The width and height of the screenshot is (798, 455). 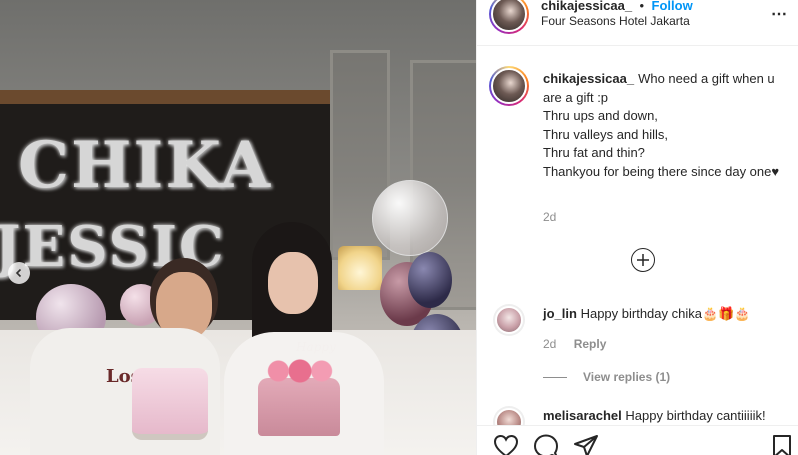 What do you see at coordinates (782, 444) in the screenshot?
I see `bookmark-icon` at bounding box center [782, 444].